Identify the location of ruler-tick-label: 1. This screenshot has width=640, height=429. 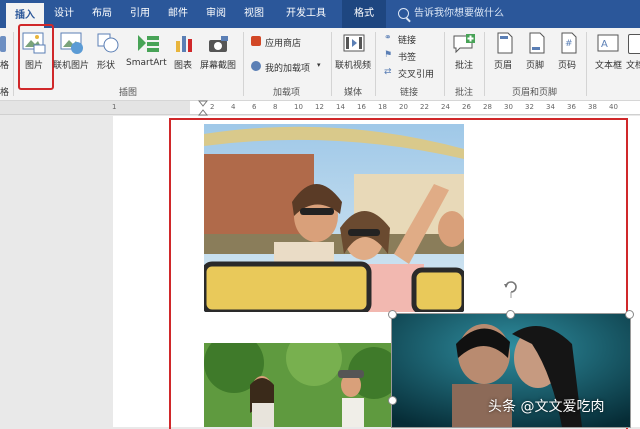
(114, 107).